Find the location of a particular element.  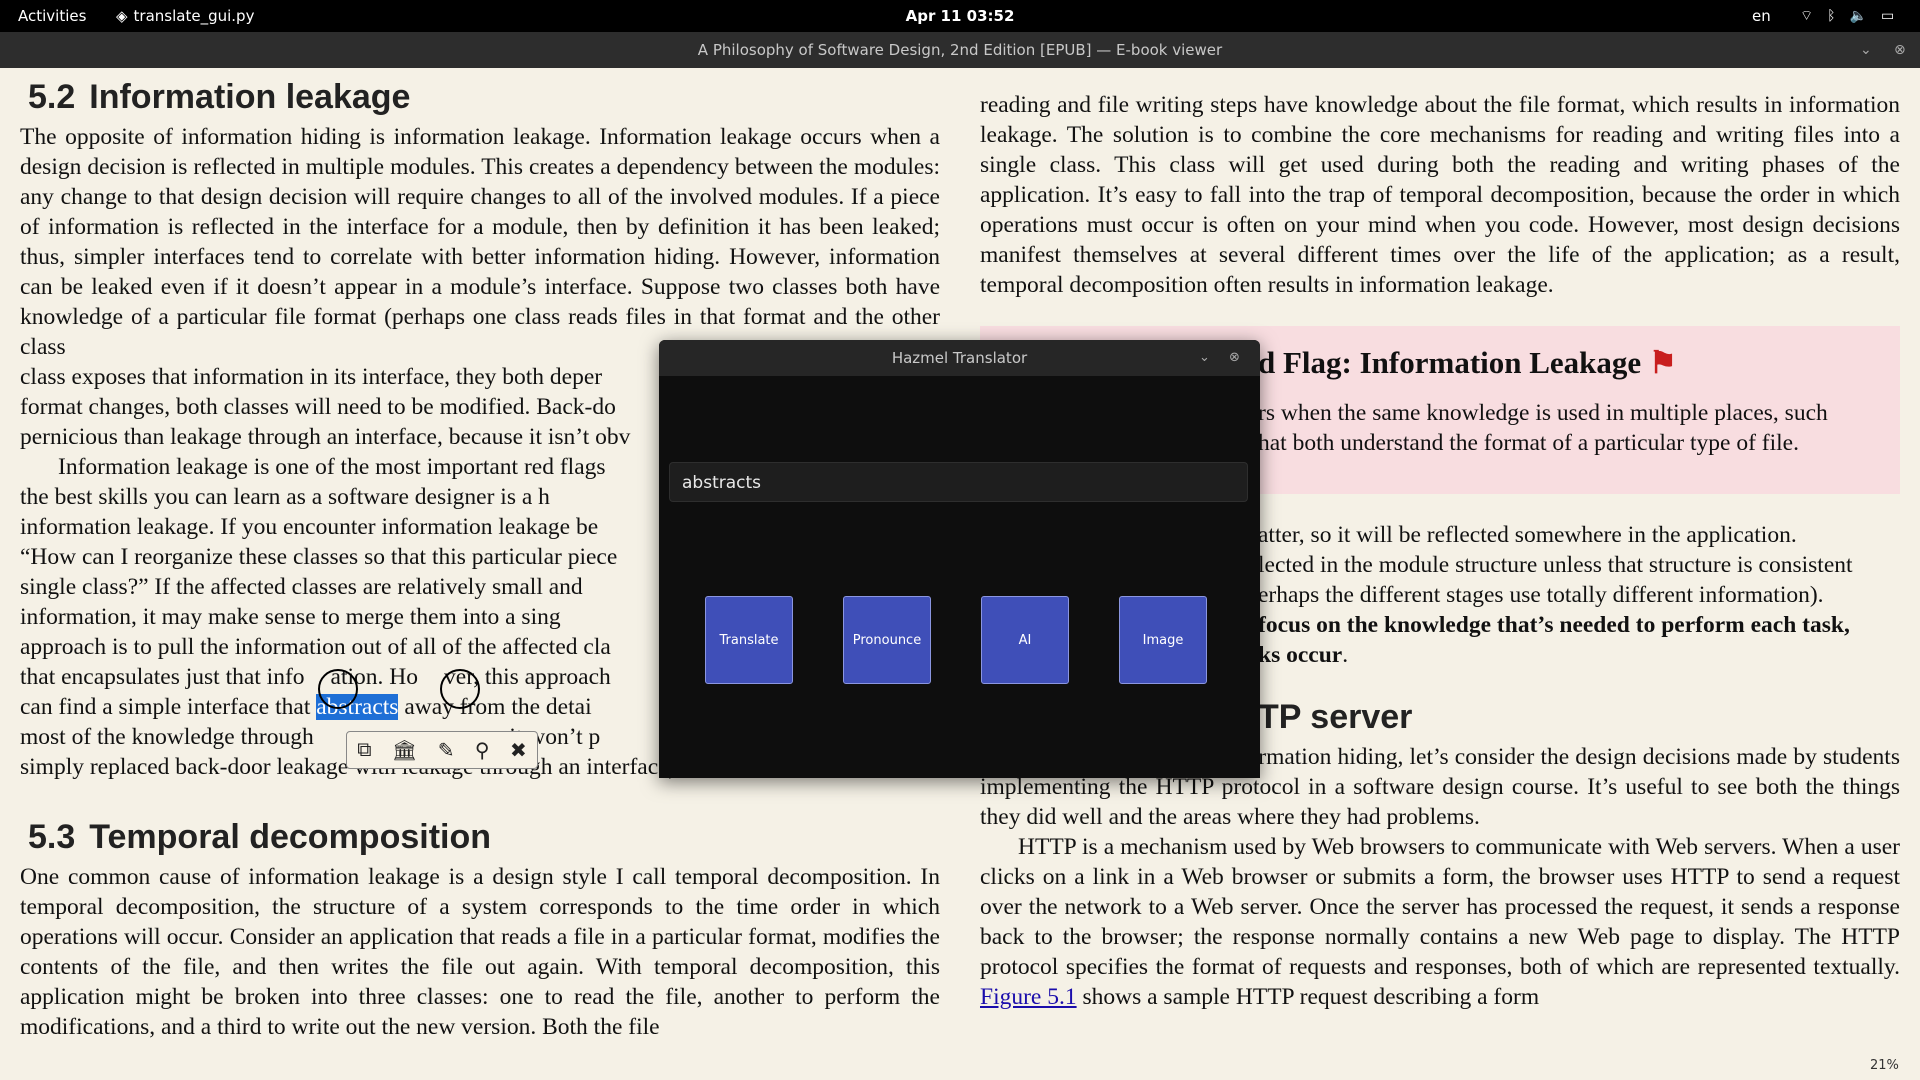

selection-toolbar: ⧉ 🏛 ✎ ⚲ ✖ is located at coordinates (442, 750).